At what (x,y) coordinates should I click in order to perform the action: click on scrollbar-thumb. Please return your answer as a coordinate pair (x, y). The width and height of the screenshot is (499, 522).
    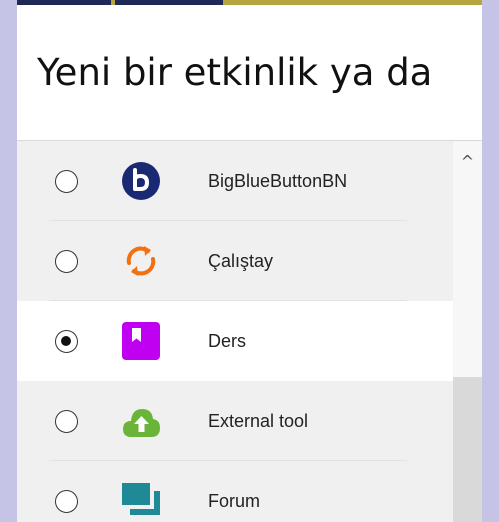
    Looking at the image, I should click on (467, 449).